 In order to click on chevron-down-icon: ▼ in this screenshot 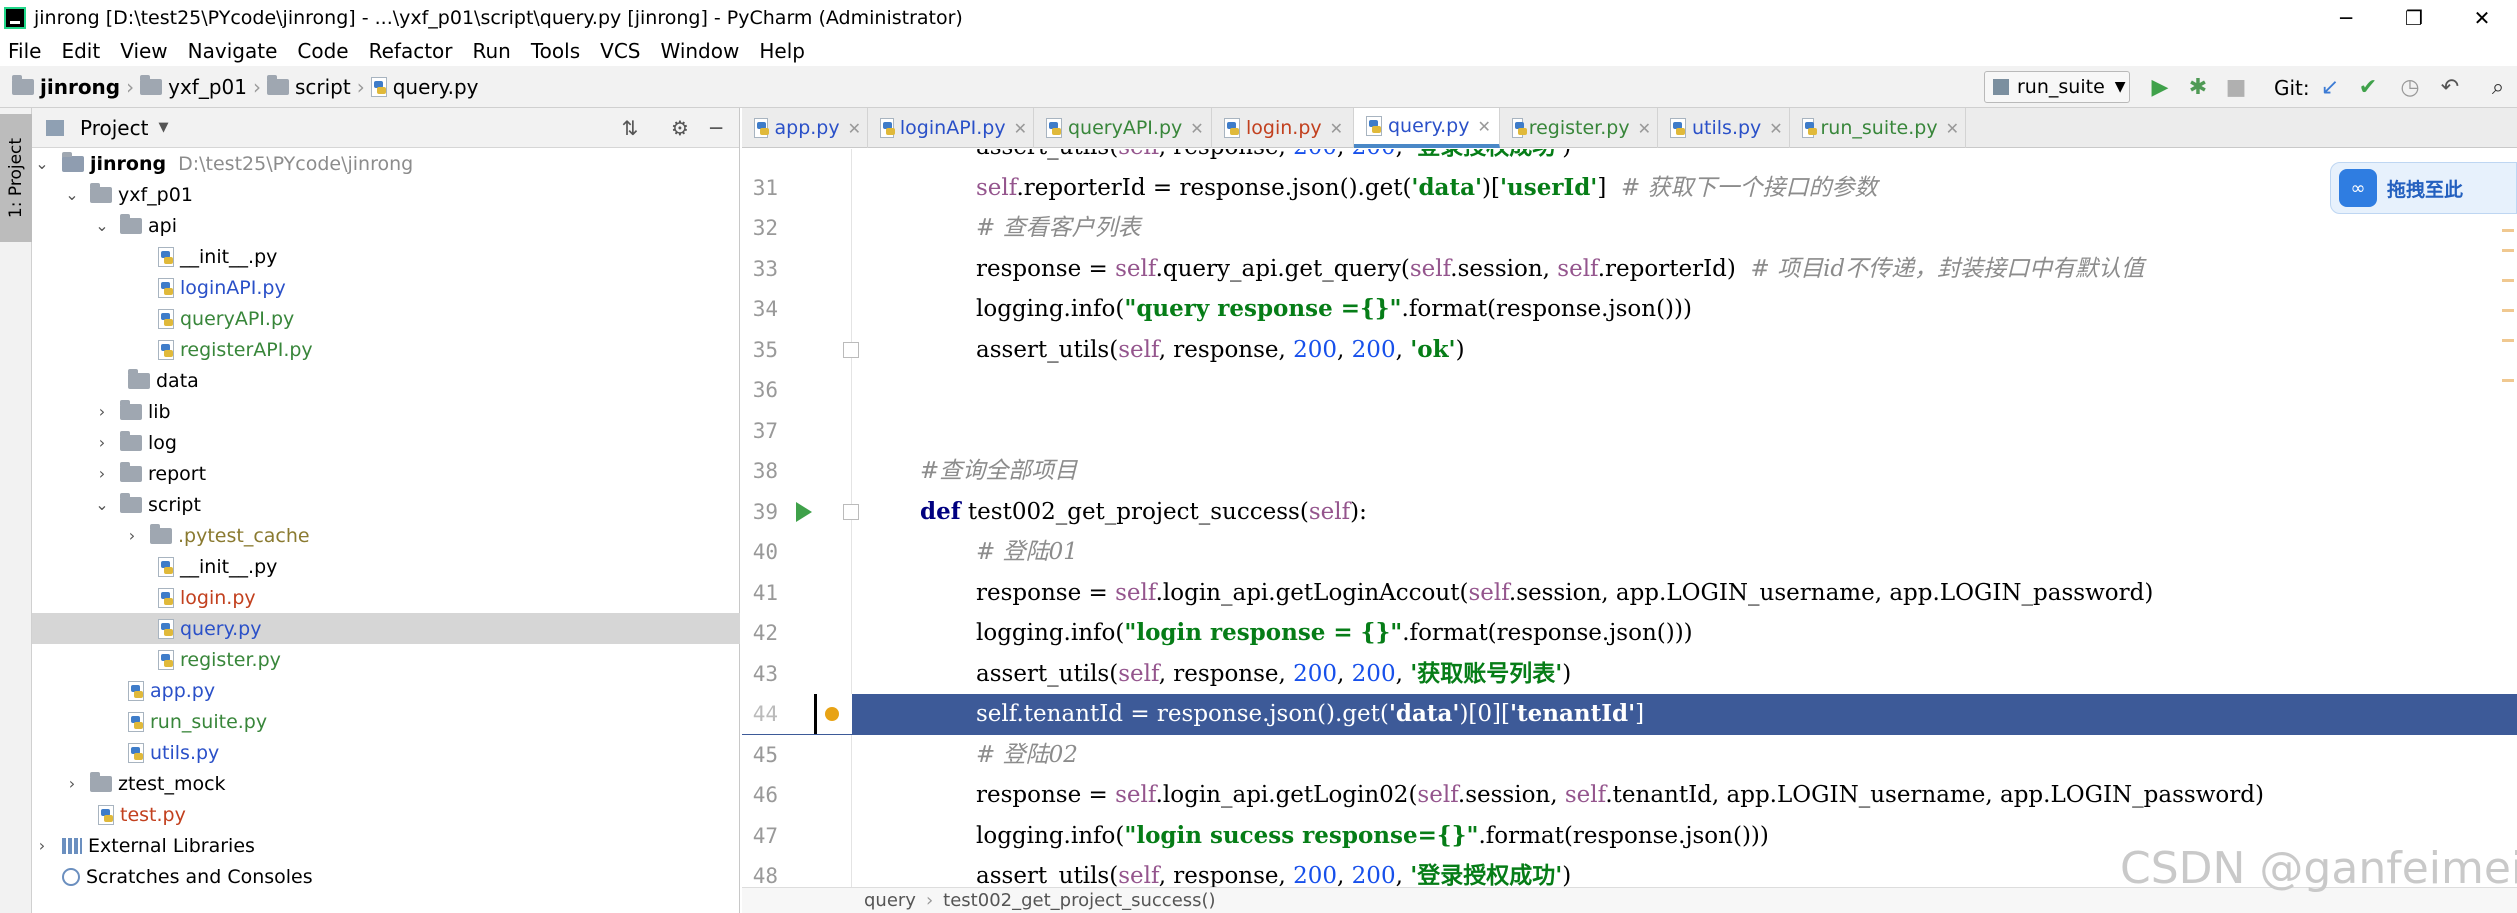, I will do `click(163, 127)`.